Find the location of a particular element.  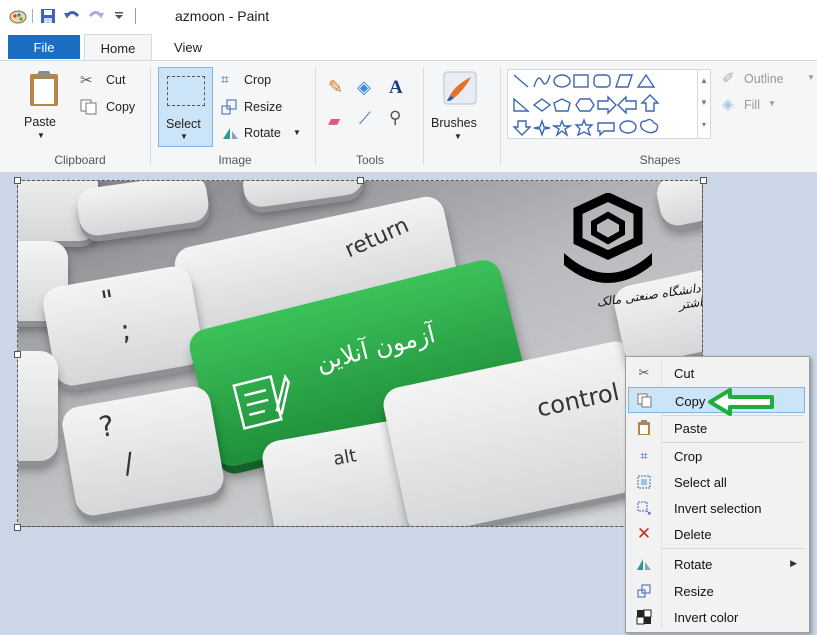

crop-button: ⌗ Crop is located at coordinates (256, 81).